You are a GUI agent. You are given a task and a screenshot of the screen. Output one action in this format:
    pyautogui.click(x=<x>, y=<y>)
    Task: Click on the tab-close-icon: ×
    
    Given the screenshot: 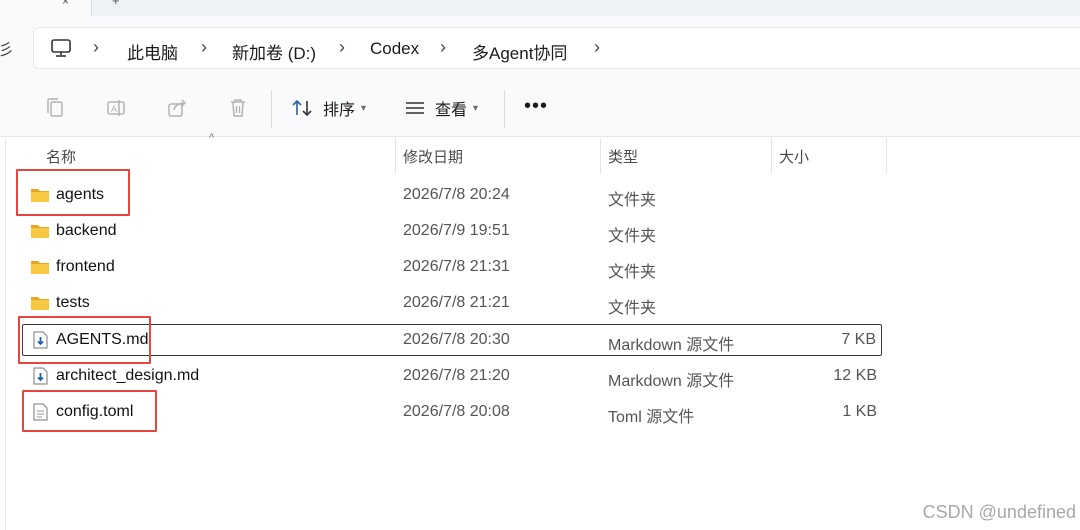 What is the action you would take?
    pyautogui.click(x=65, y=4)
    